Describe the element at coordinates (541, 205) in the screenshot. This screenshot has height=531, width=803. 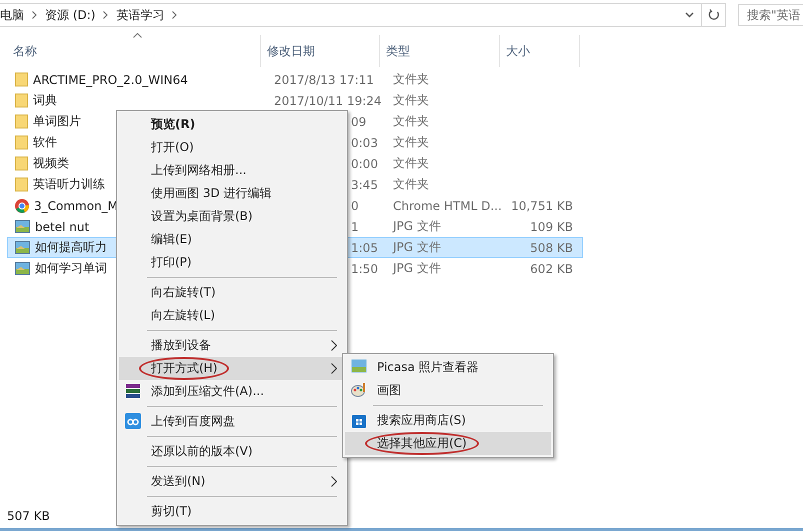
I see `file-size: 10,751 KB` at that location.